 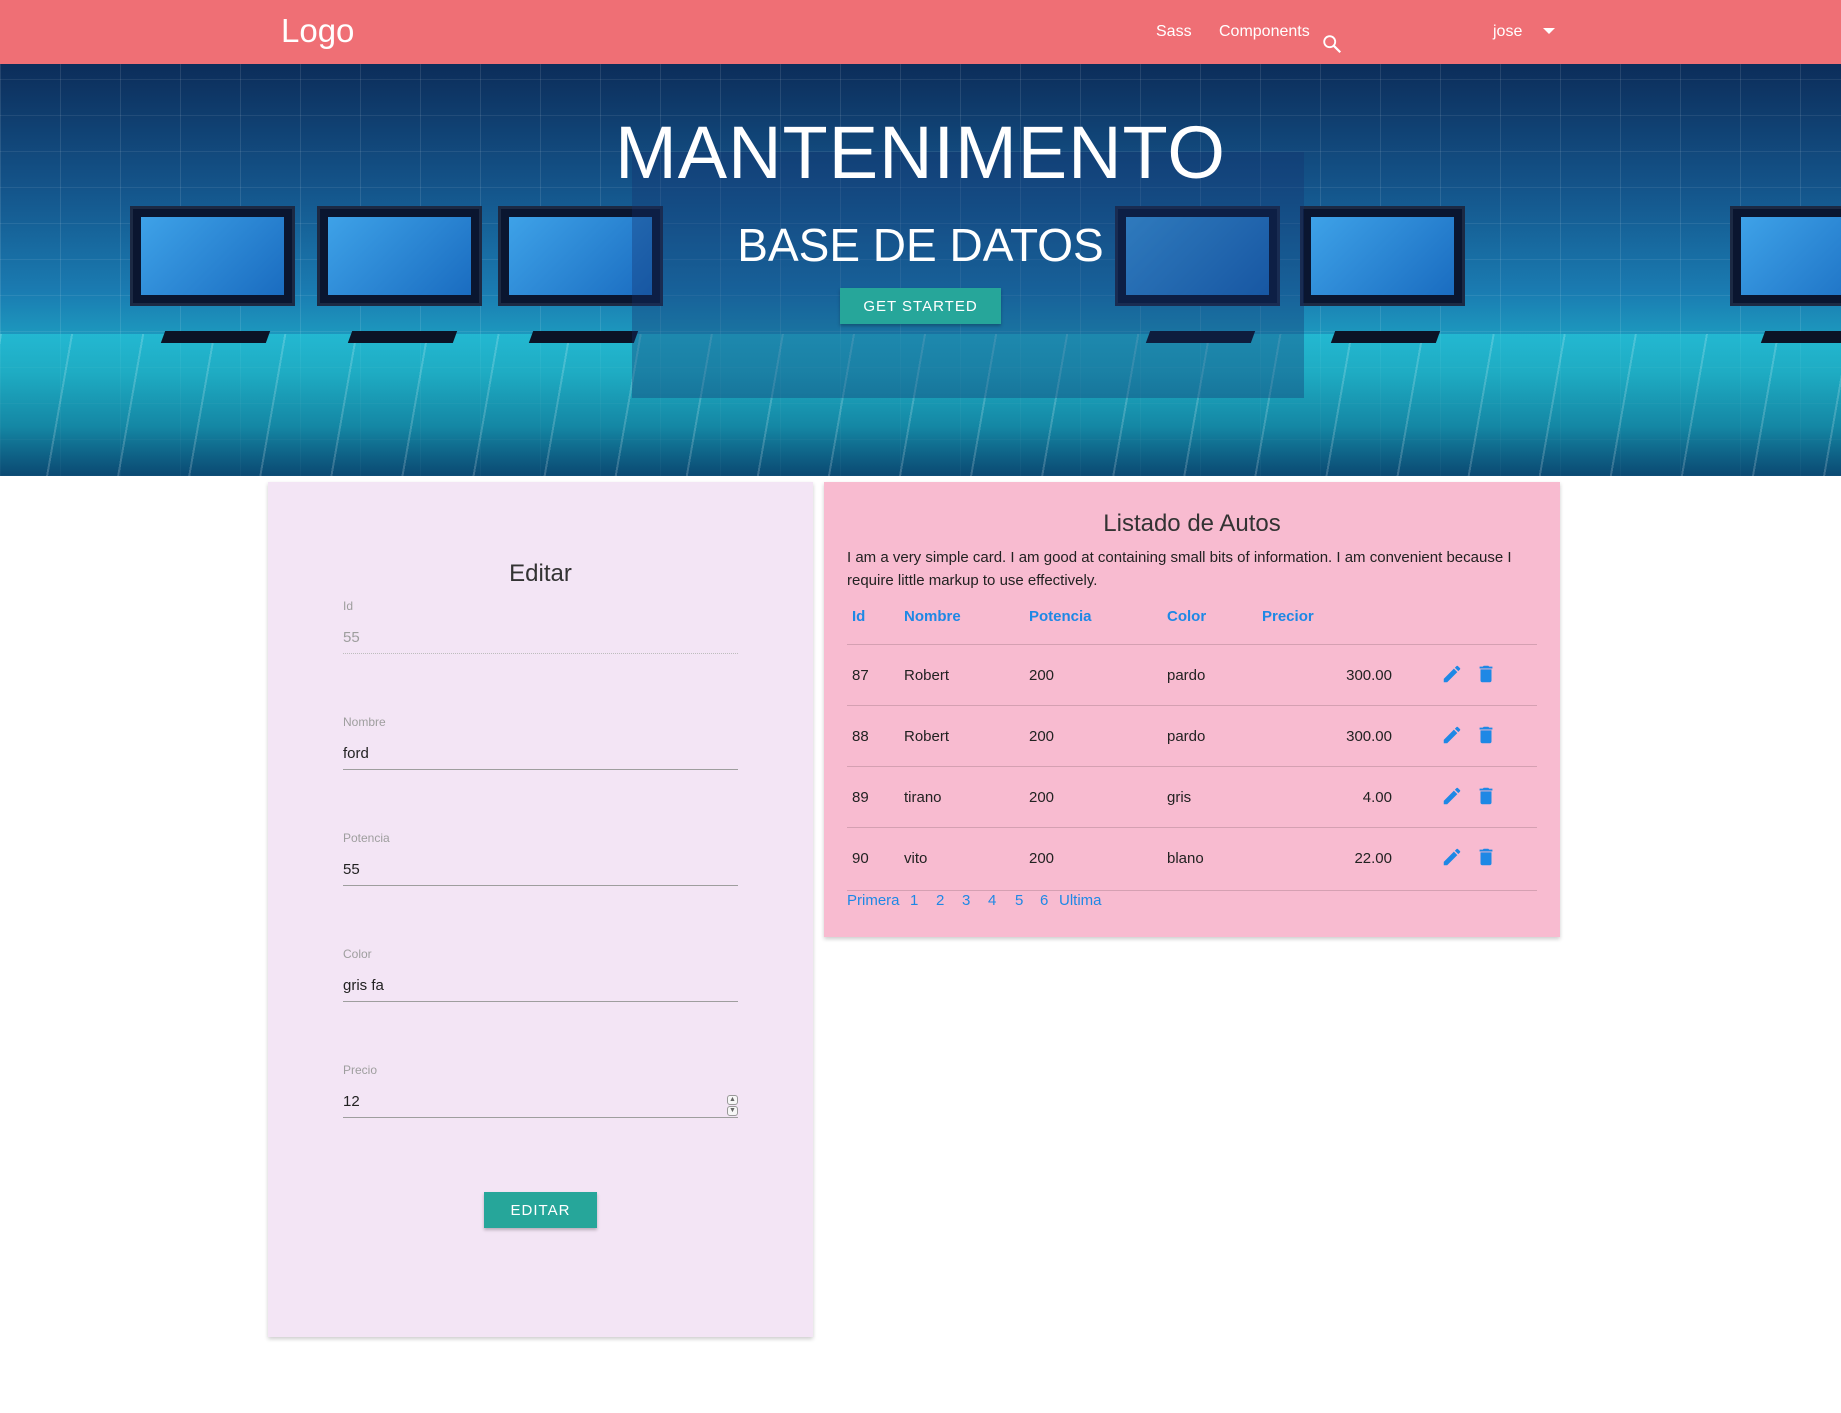 I want to click on hero-subtitle: BASE DE DATOS, so click(x=920, y=245).